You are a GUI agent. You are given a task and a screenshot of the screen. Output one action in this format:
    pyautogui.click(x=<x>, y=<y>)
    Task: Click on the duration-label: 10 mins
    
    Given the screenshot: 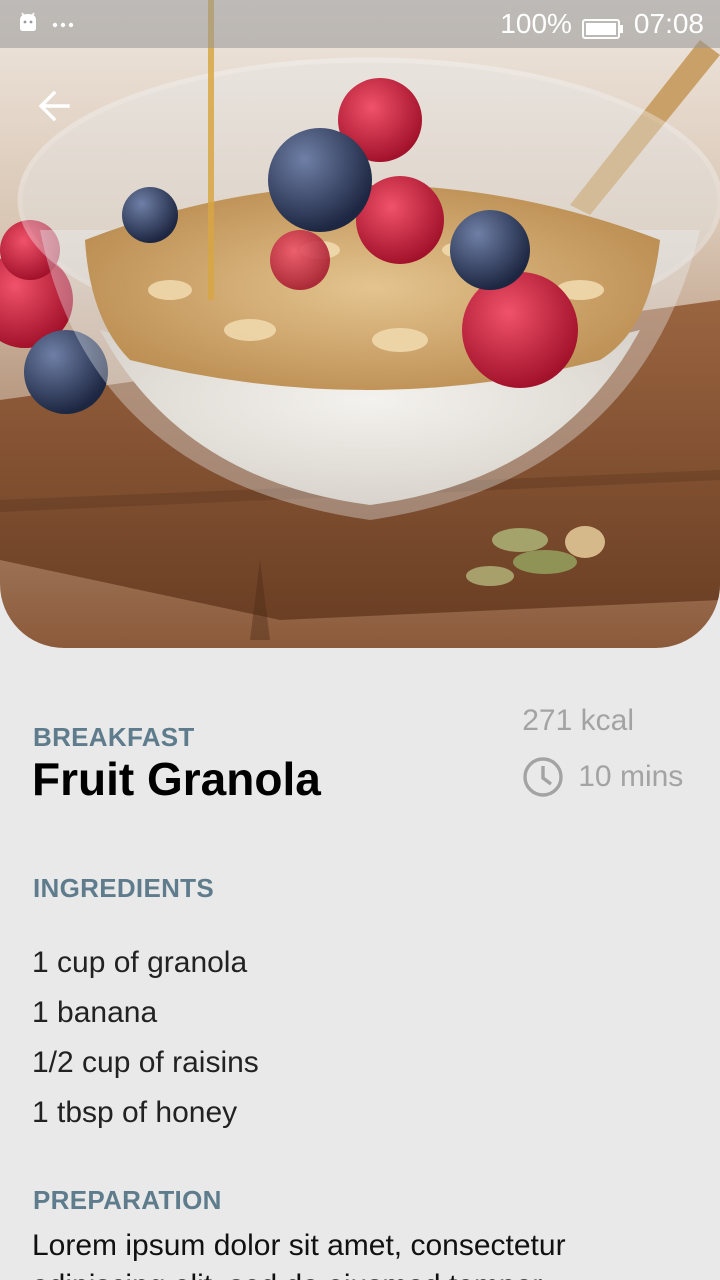 What is the action you would take?
    pyautogui.click(x=631, y=776)
    